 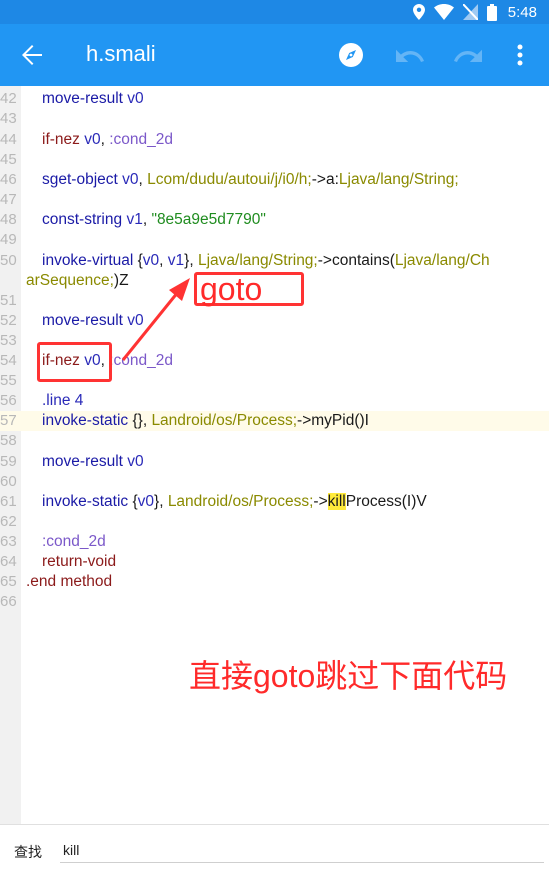 What do you see at coordinates (249, 289) in the screenshot?
I see `goto-annotation: goto` at bounding box center [249, 289].